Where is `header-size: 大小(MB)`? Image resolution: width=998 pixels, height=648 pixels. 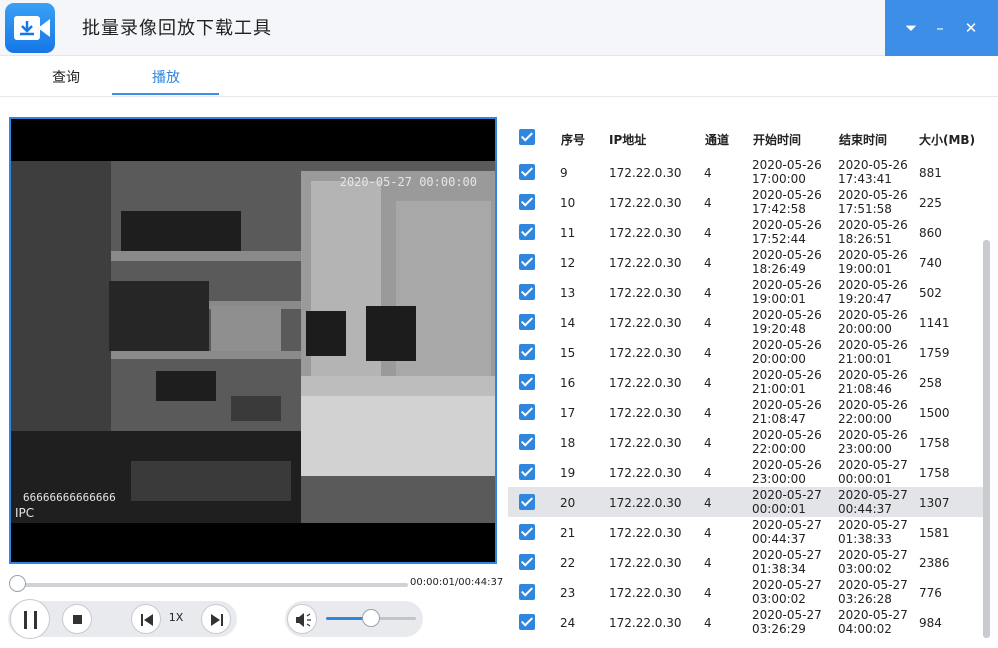 header-size: 大小(MB) is located at coordinates (947, 140).